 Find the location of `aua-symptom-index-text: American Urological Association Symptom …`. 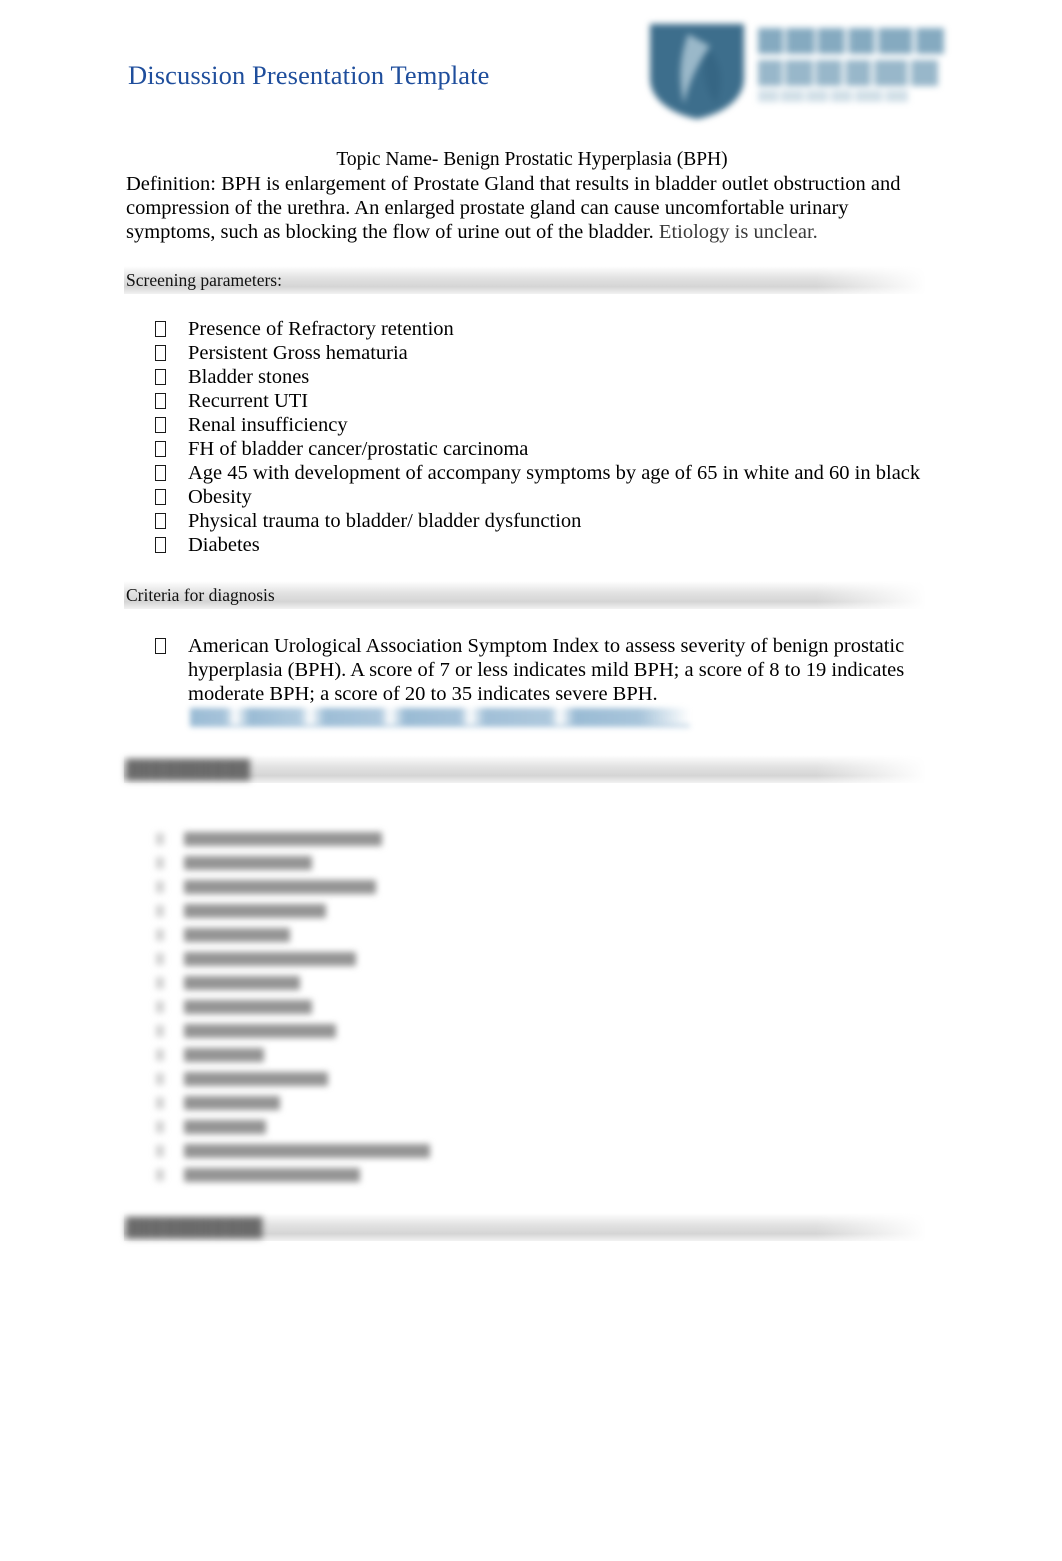

aua-symptom-index-text: American Urological Association Symptom … is located at coordinates (546, 670).